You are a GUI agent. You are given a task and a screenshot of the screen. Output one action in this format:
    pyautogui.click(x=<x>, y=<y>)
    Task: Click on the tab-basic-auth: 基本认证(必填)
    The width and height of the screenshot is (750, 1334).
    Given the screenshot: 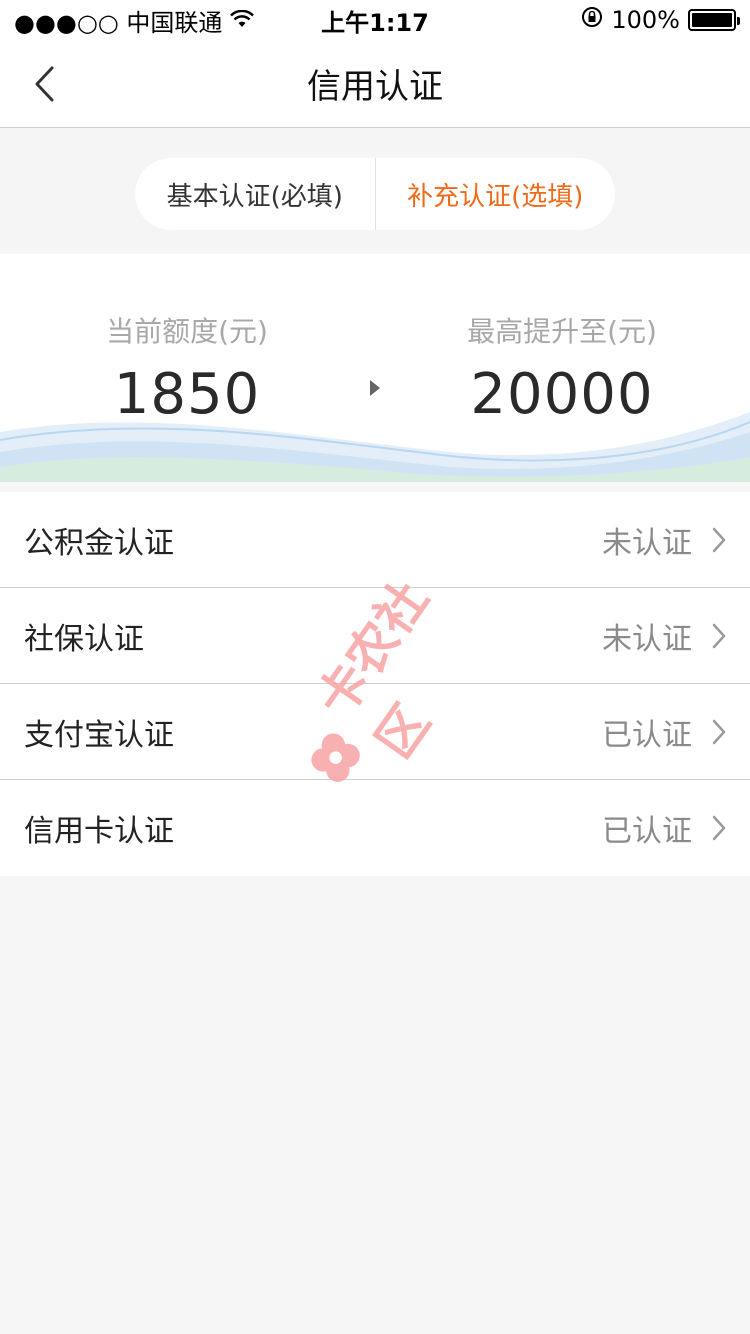 What is the action you would take?
    pyautogui.click(x=255, y=194)
    